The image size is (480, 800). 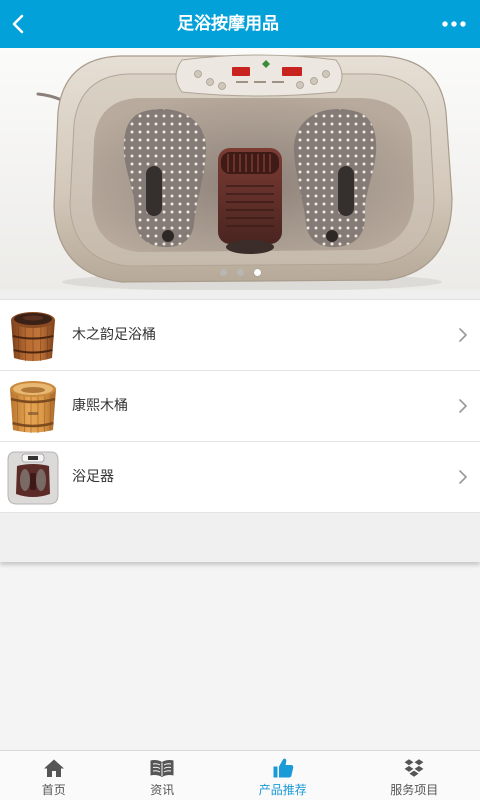 What do you see at coordinates (100, 406) in the screenshot?
I see `product-name: 康熙木桶` at bounding box center [100, 406].